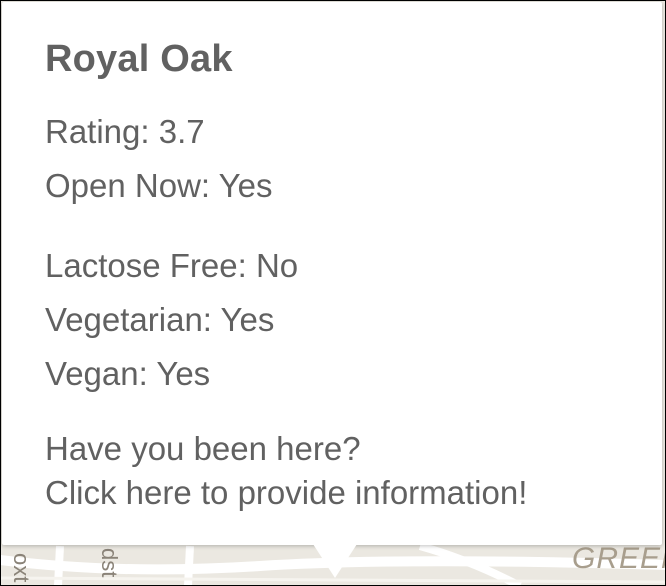 This screenshot has height=586, width=666. I want to click on vegan-text: Vegan: Yes, so click(128, 373).